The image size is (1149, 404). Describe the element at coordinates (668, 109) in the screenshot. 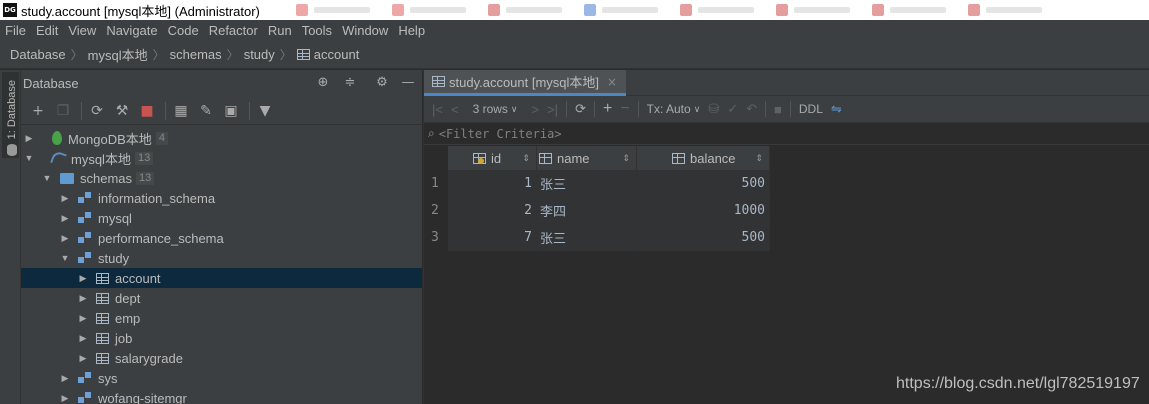

I see `transaction-mode-label: Tx: Auto` at that location.